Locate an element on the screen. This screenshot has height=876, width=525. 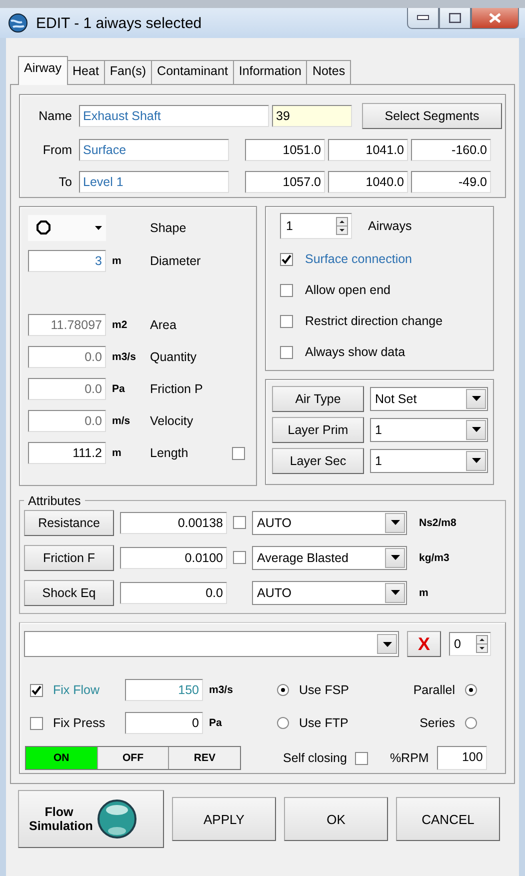
unit-label: m2 is located at coordinates (119, 325).